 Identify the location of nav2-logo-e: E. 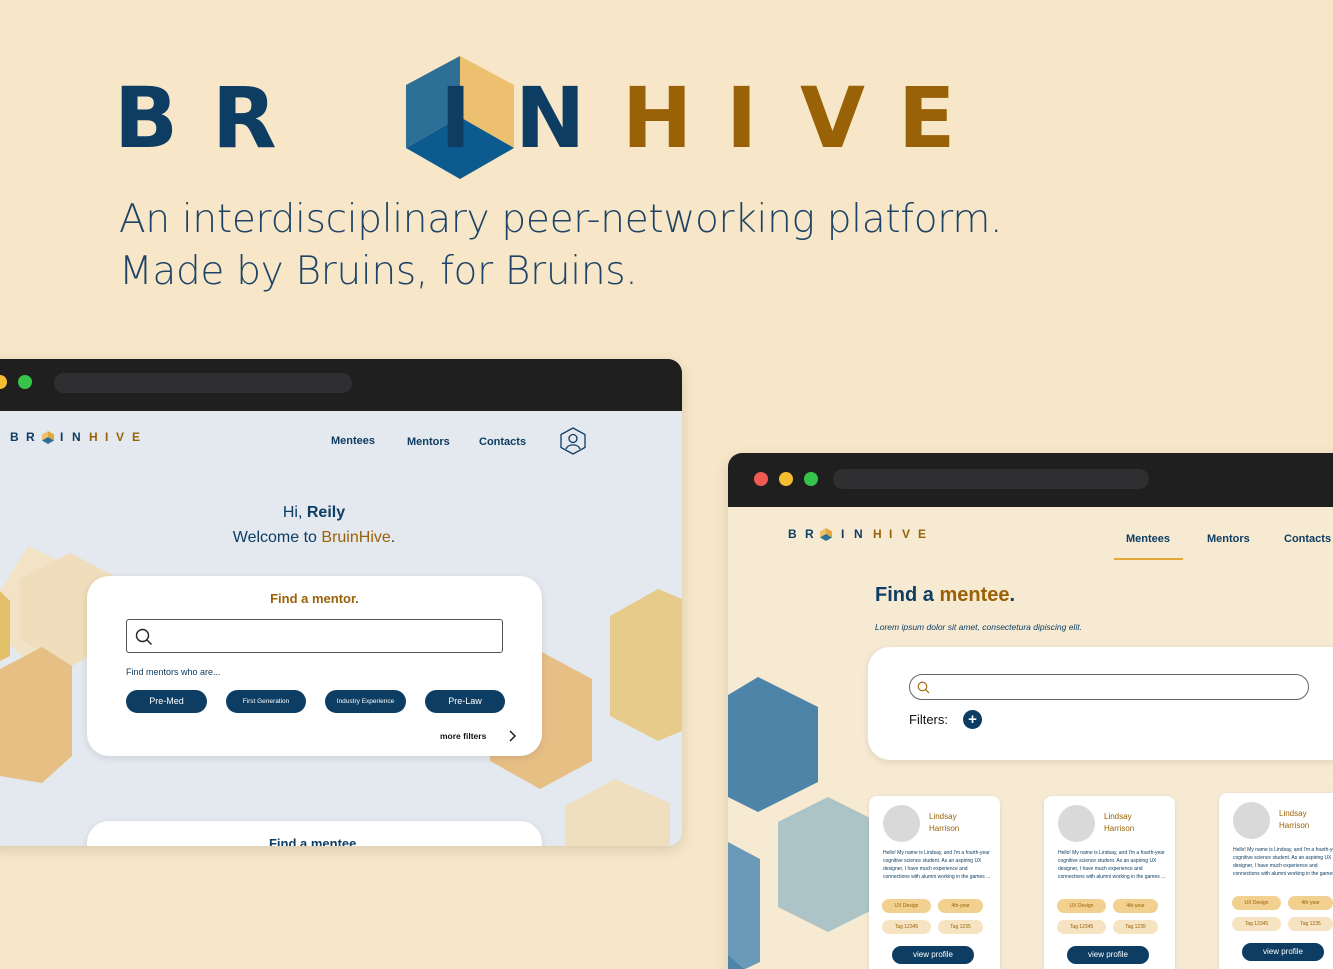
(922, 534).